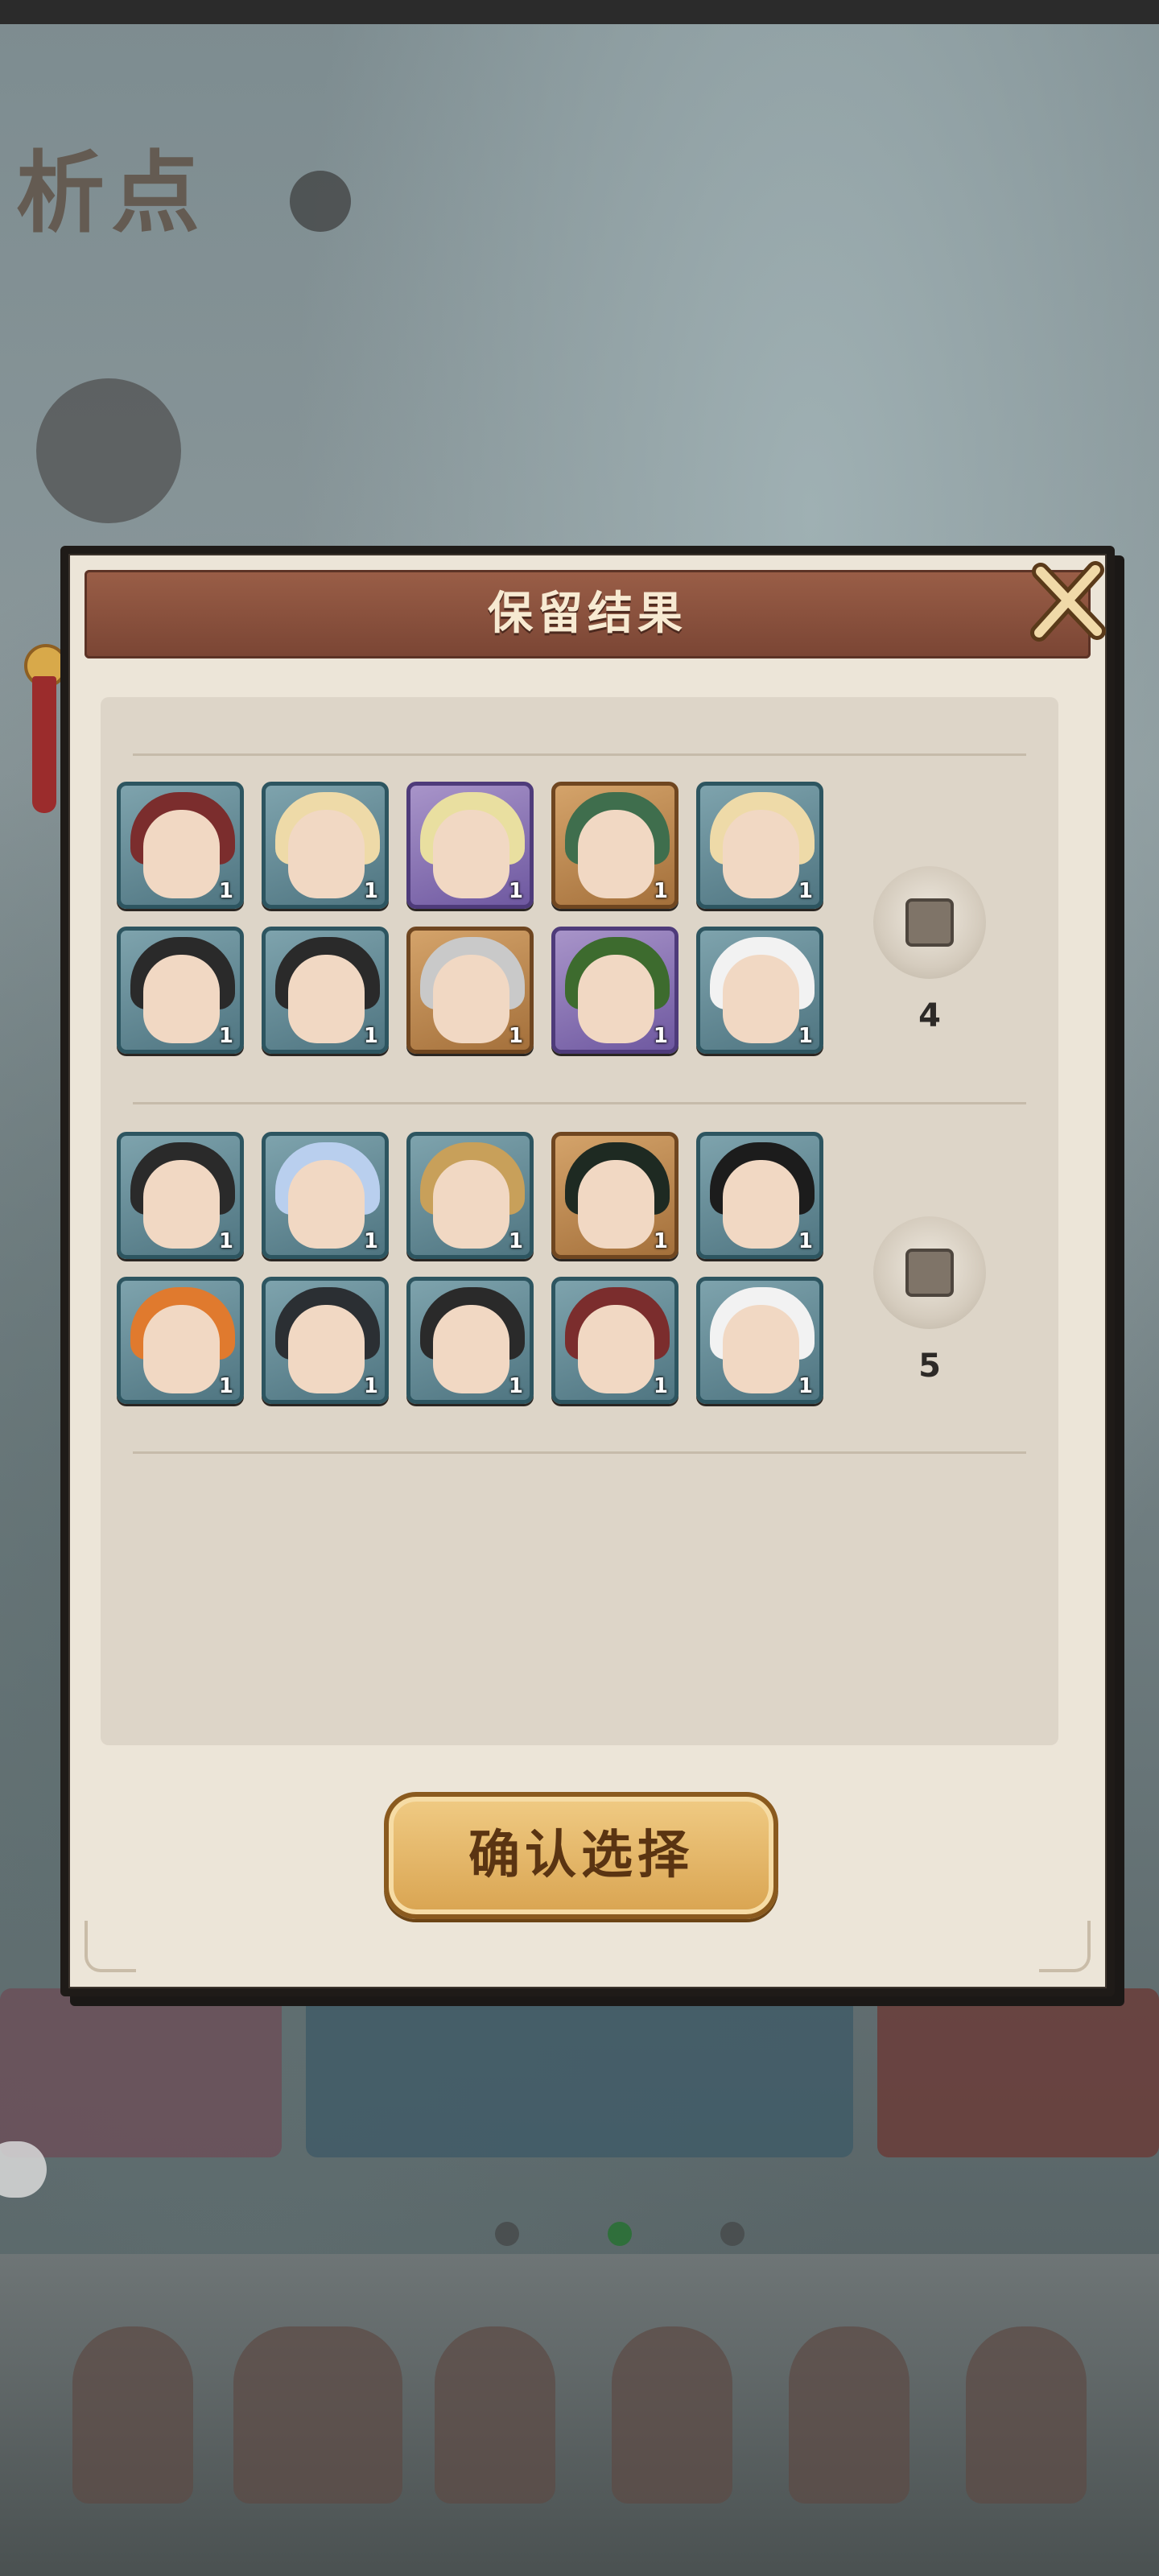  I want to click on help-icon, so click(320, 201).